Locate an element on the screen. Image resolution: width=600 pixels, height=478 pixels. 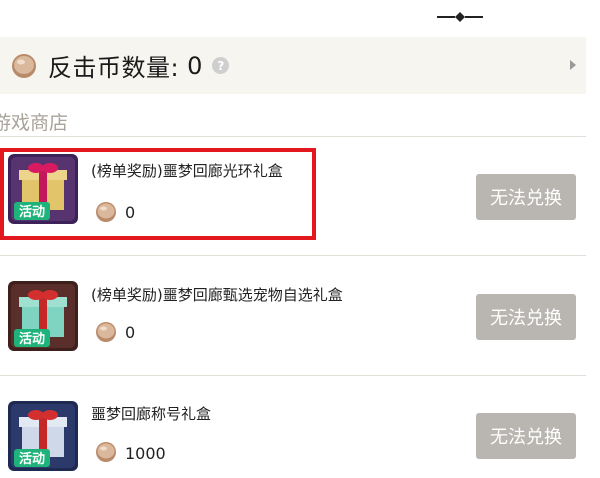
question-icon: ? is located at coordinates (221, 65).